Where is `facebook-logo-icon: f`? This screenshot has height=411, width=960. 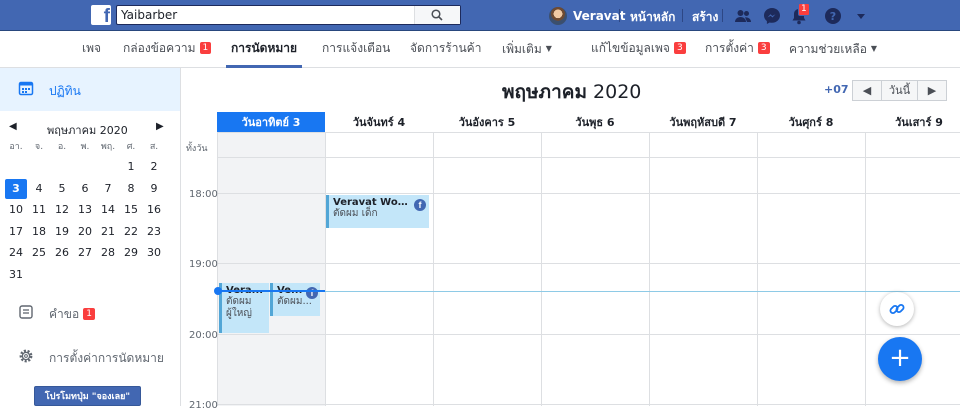
facebook-logo-icon: f is located at coordinates (101, 15).